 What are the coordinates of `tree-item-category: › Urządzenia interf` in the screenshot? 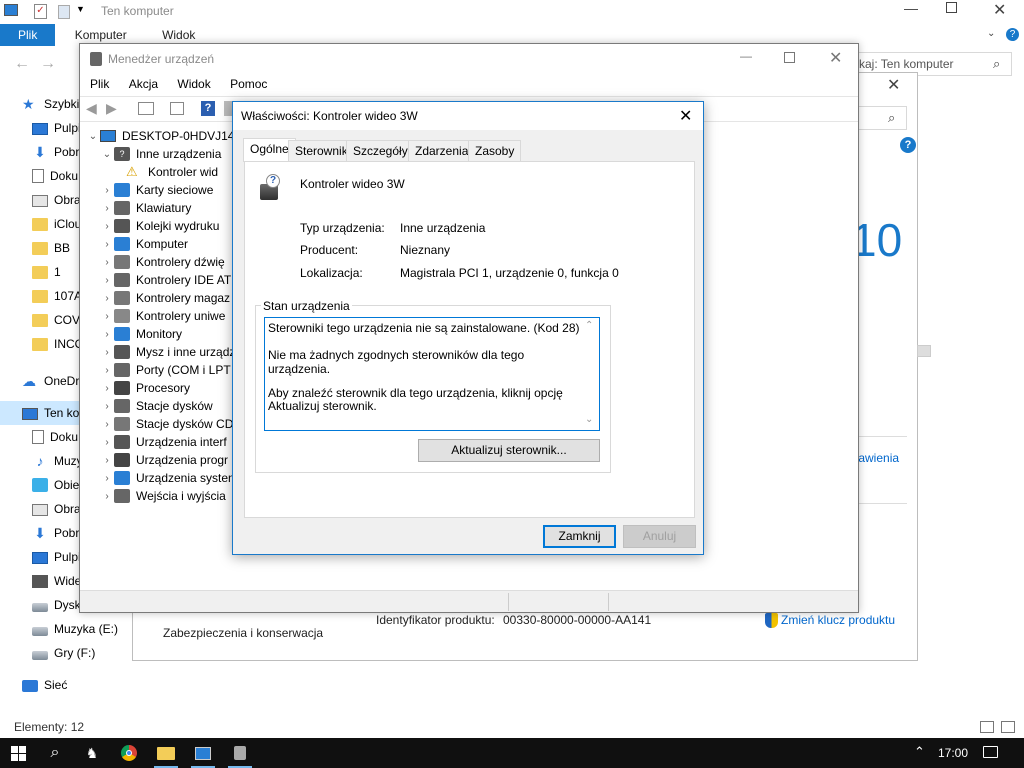 It's located at (161, 442).